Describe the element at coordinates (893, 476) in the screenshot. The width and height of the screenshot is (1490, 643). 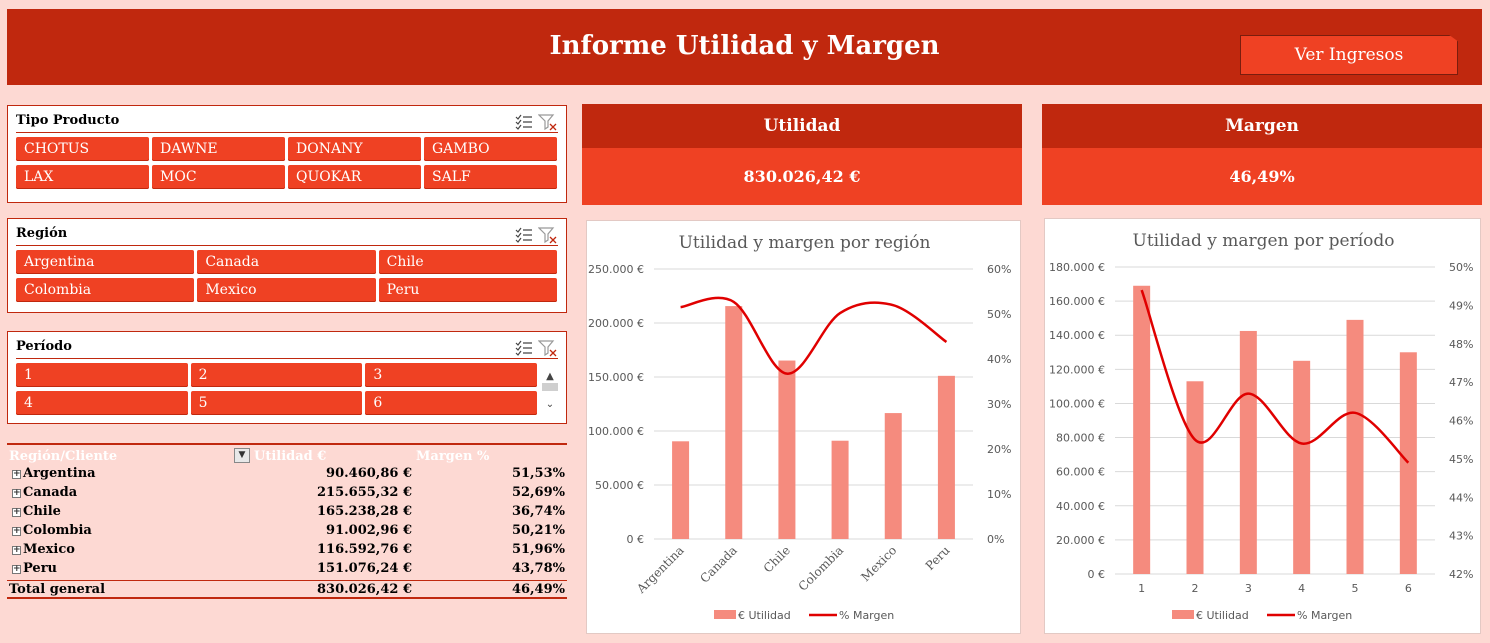
I see `bar-Mexico` at that location.